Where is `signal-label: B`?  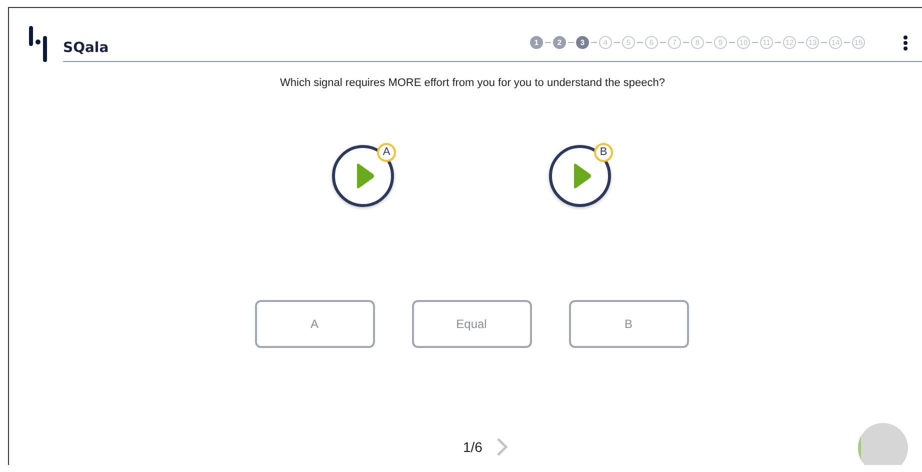
signal-label: B is located at coordinates (603, 152).